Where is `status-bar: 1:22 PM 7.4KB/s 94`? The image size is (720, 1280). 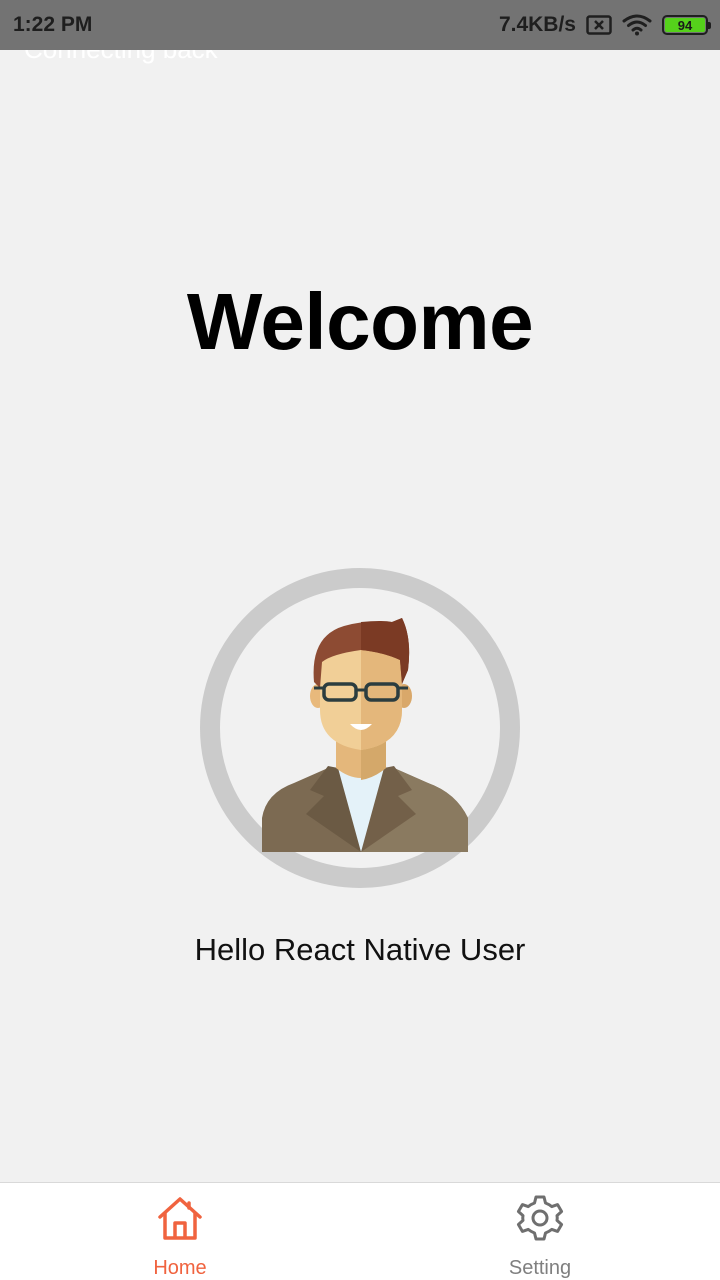 status-bar: 1:22 PM 7.4KB/s 94 is located at coordinates (360, 25).